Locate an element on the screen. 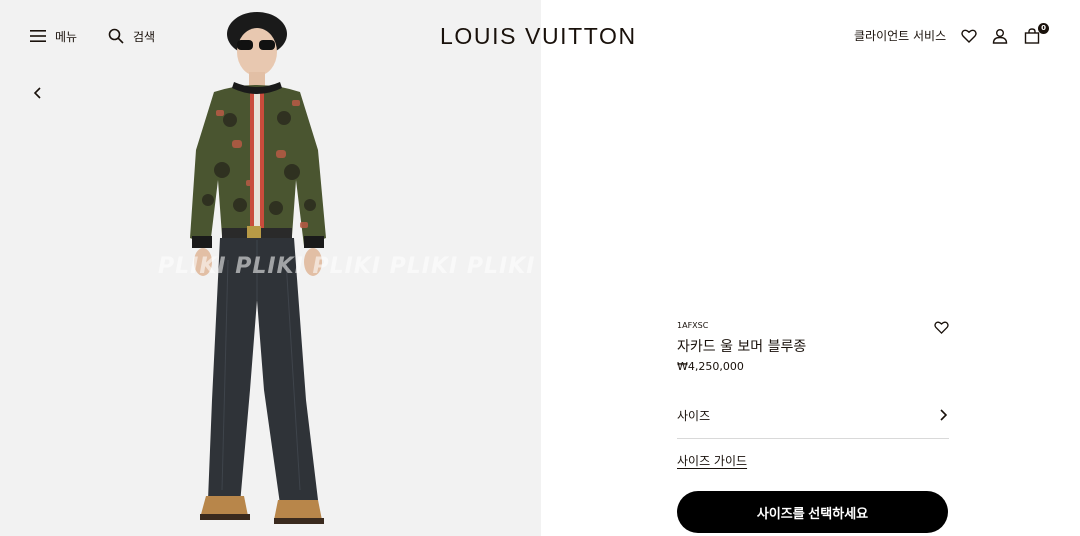  gallery-prev-button is located at coordinates (38, 93).